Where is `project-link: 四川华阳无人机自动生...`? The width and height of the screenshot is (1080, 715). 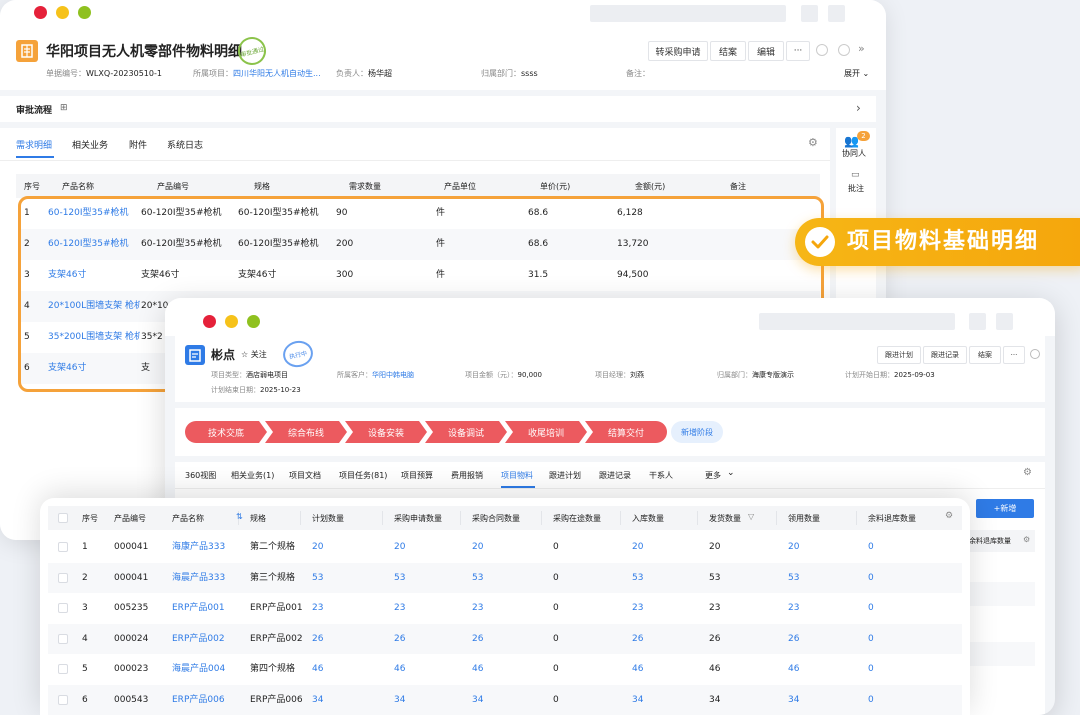
project-link: 四川华阳无人机自动生... is located at coordinates (277, 73).